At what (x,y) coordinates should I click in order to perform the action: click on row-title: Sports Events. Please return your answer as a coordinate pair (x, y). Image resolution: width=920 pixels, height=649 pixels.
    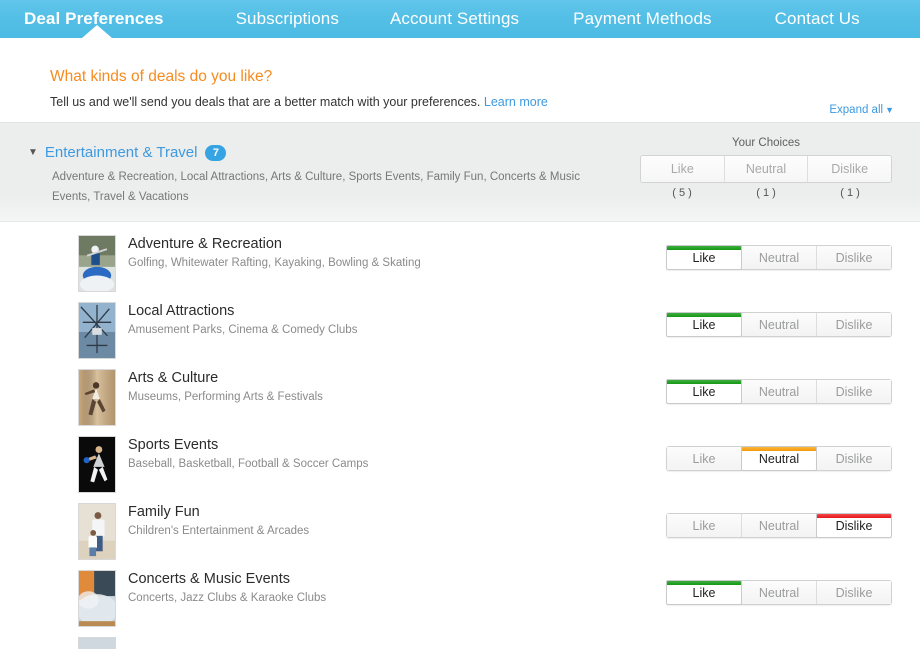
    Looking at the image, I should click on (173, 445).